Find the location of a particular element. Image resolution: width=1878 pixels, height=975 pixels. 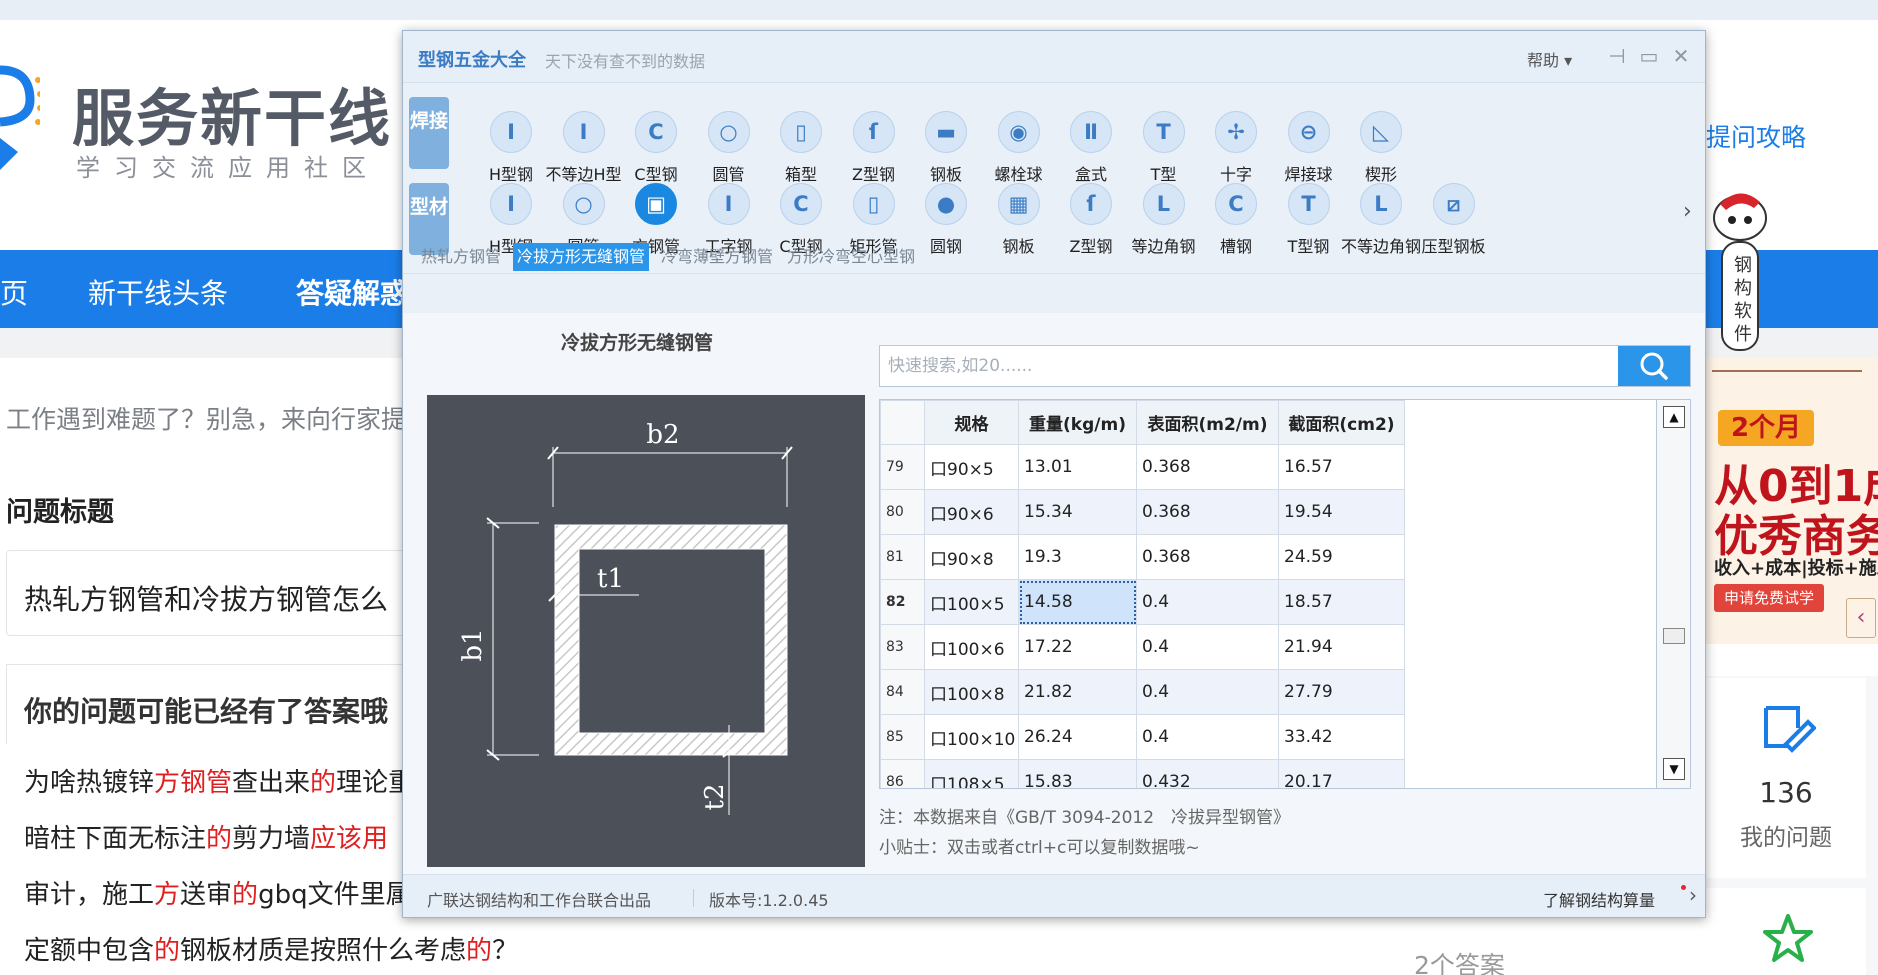

table-cell: 21.82 is located at coordinates (1077, 692).